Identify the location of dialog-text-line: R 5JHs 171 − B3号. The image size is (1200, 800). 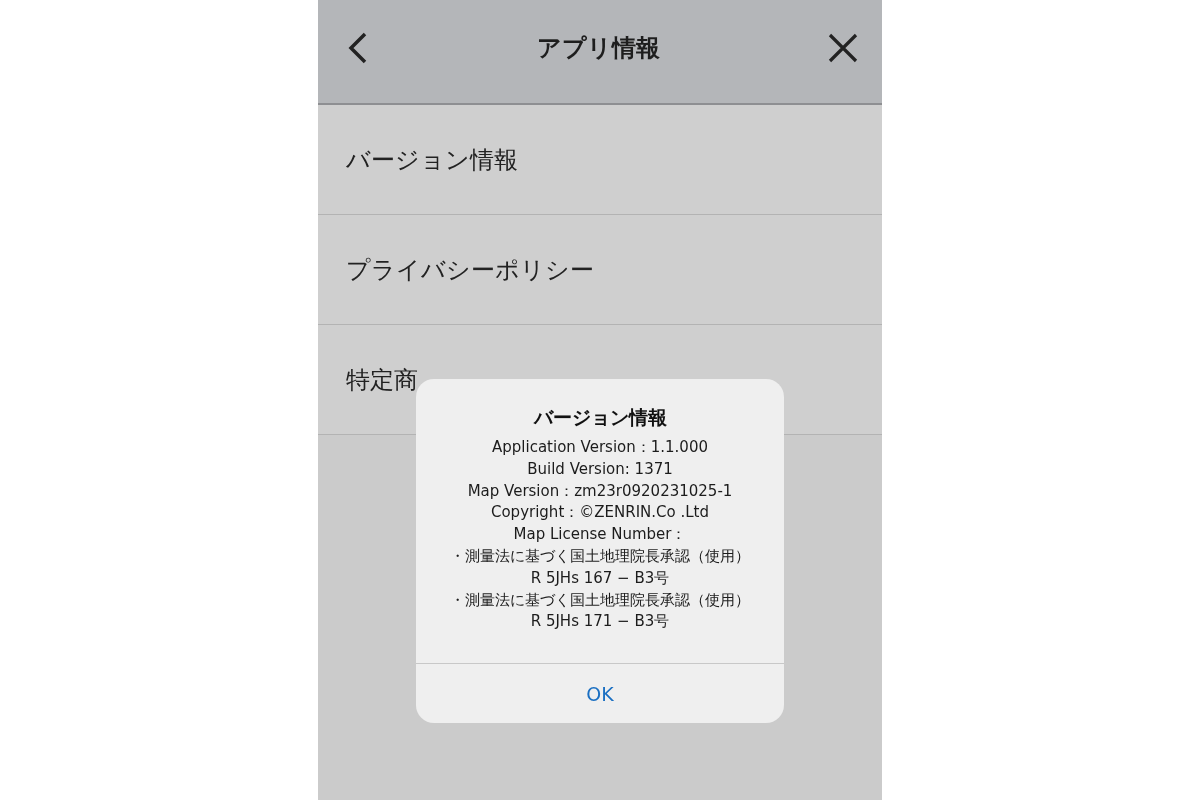
(600, 622).